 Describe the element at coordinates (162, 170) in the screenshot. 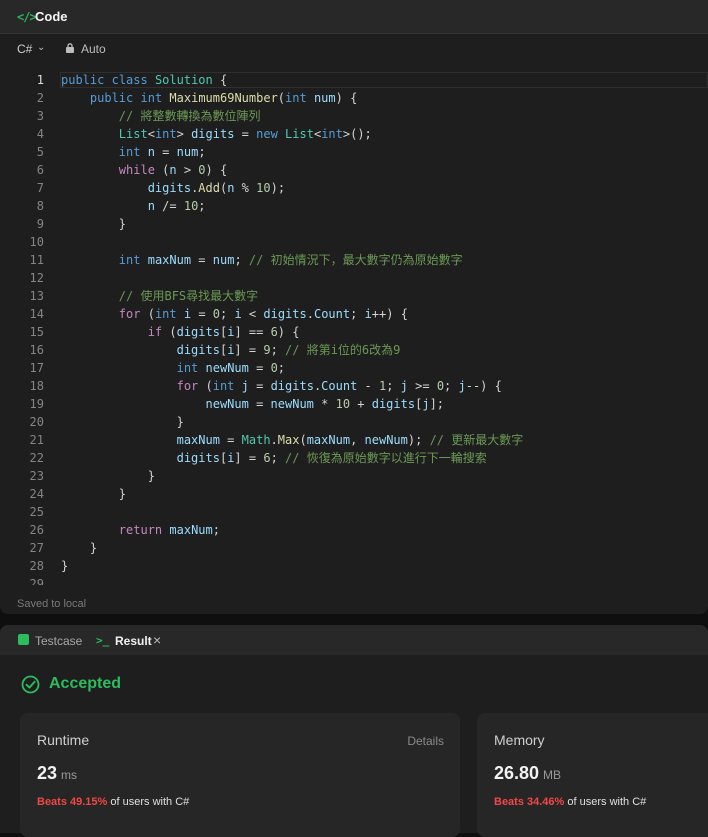

I see `code-token: (` at that location.